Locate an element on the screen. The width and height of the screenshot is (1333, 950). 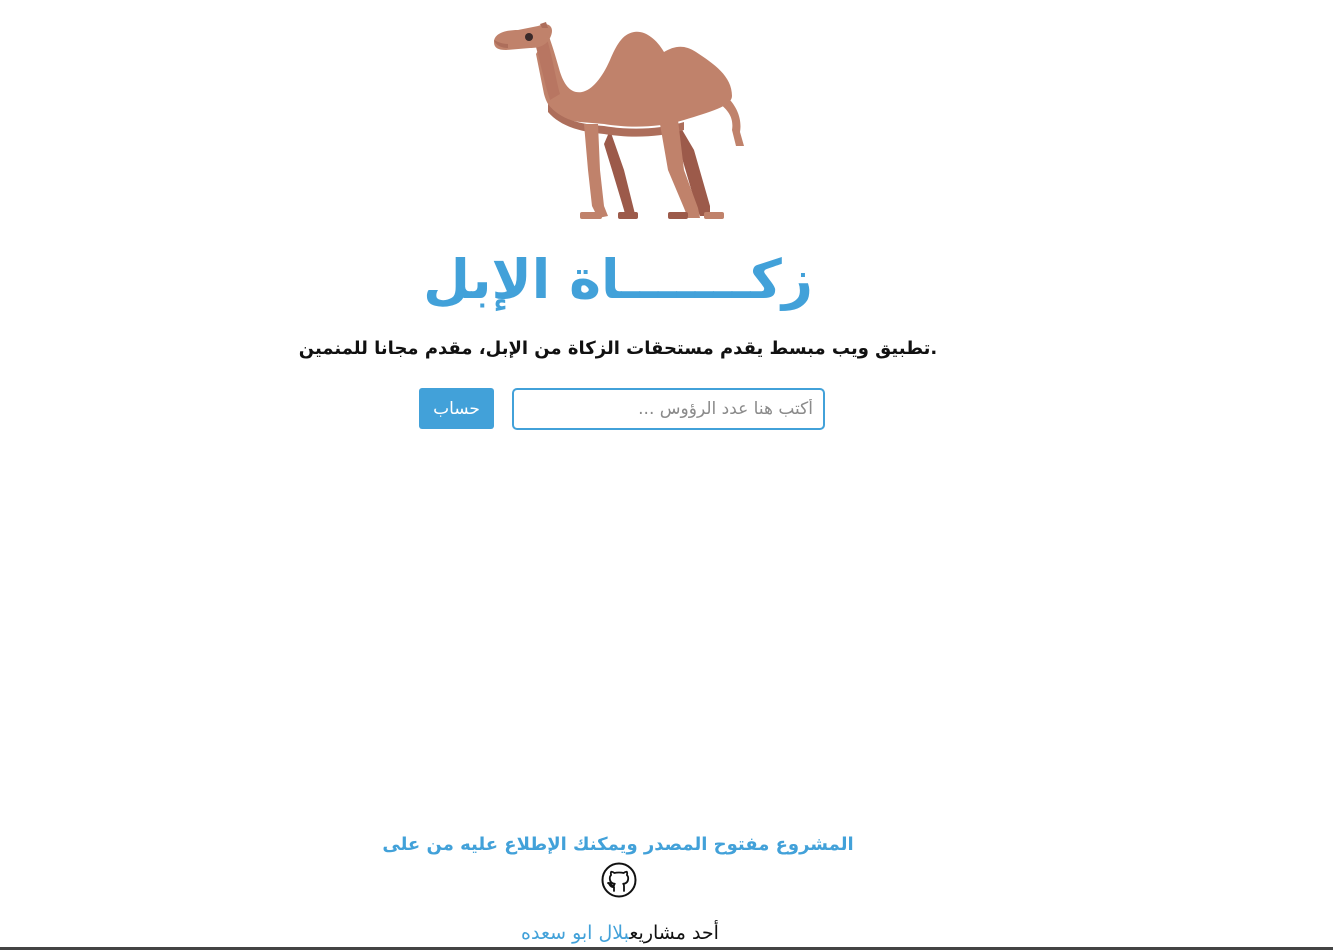
calculate-button: حساب is located at coordinates (456, 408).